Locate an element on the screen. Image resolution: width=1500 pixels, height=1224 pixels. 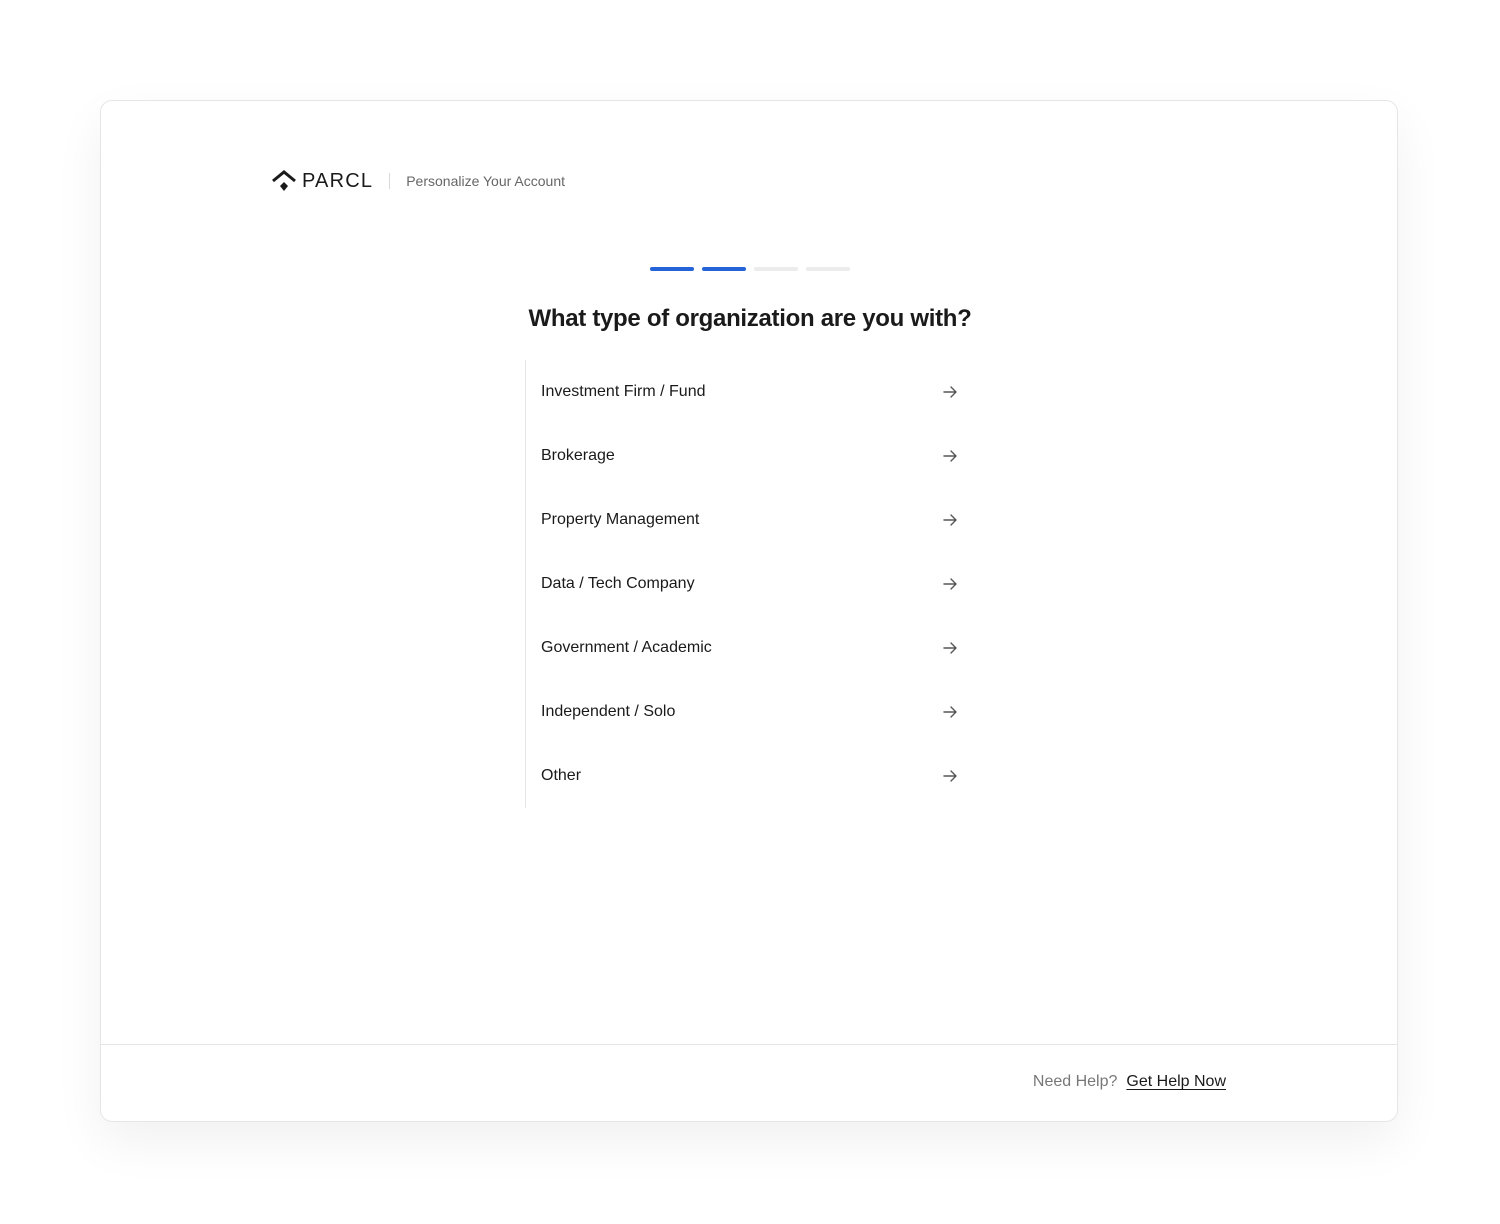
parcl-logo-icon is located at coordinates (284, 180).